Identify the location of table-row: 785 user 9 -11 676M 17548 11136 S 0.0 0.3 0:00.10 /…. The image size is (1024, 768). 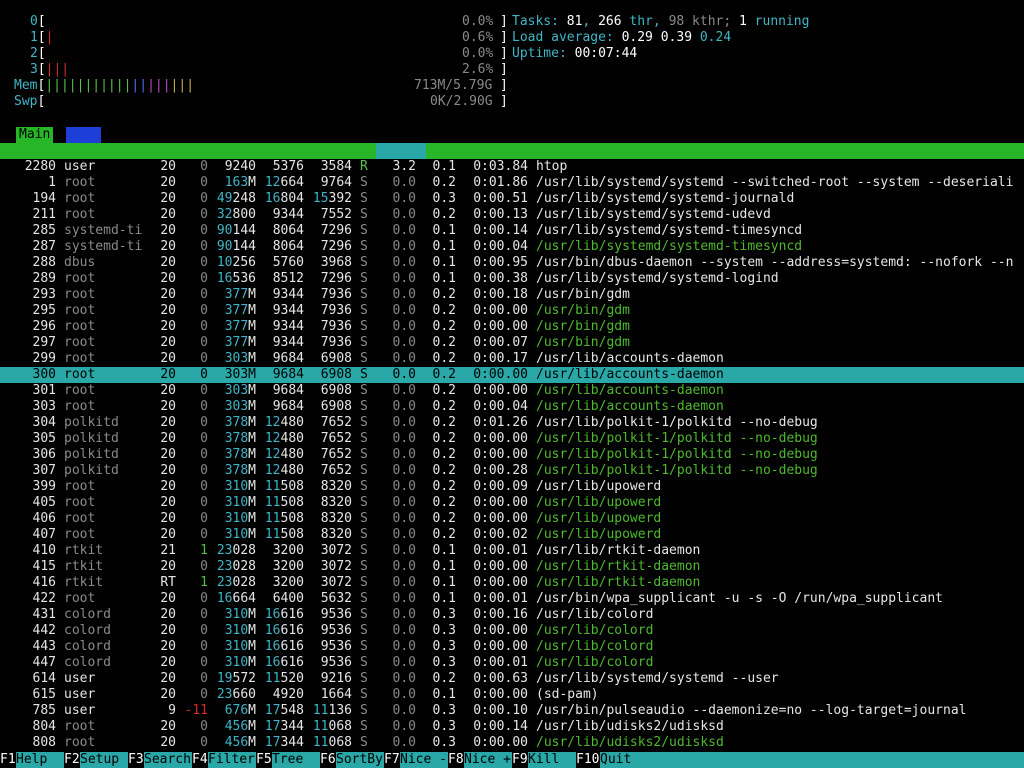
(512, 711).